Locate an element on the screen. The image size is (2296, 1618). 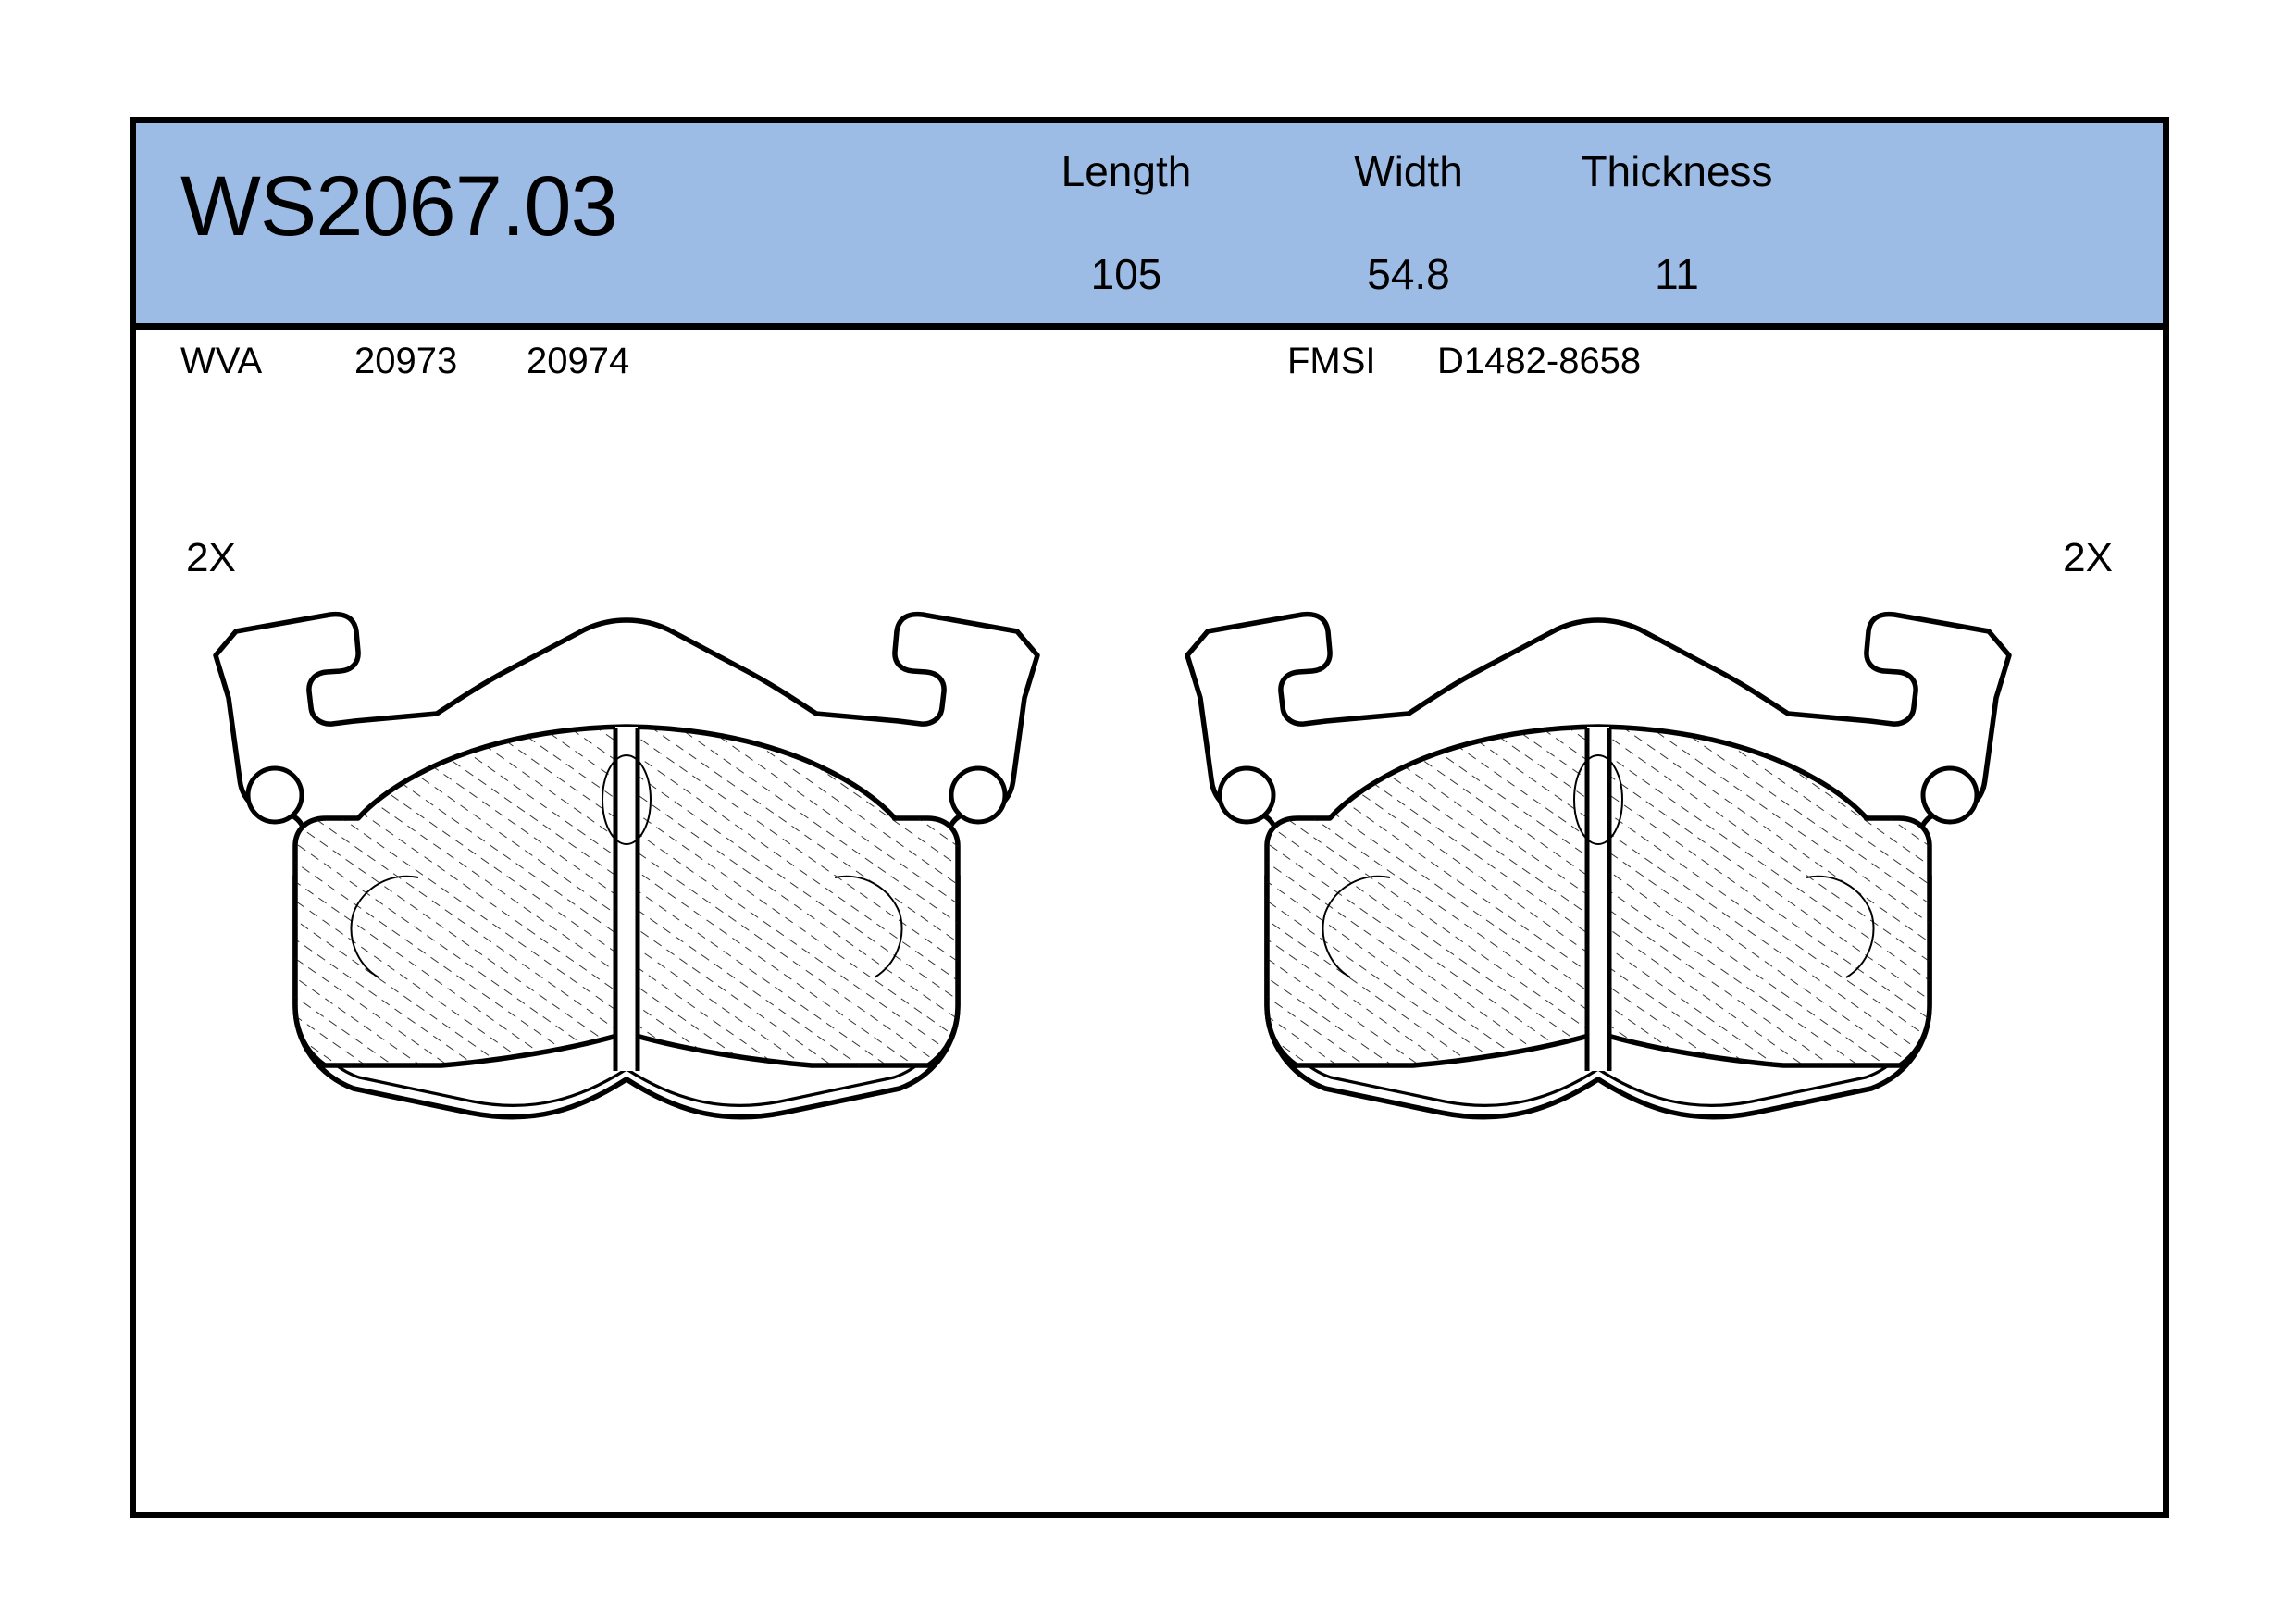
fmsi-label: FMSI is located at coordinates (1332, 361).